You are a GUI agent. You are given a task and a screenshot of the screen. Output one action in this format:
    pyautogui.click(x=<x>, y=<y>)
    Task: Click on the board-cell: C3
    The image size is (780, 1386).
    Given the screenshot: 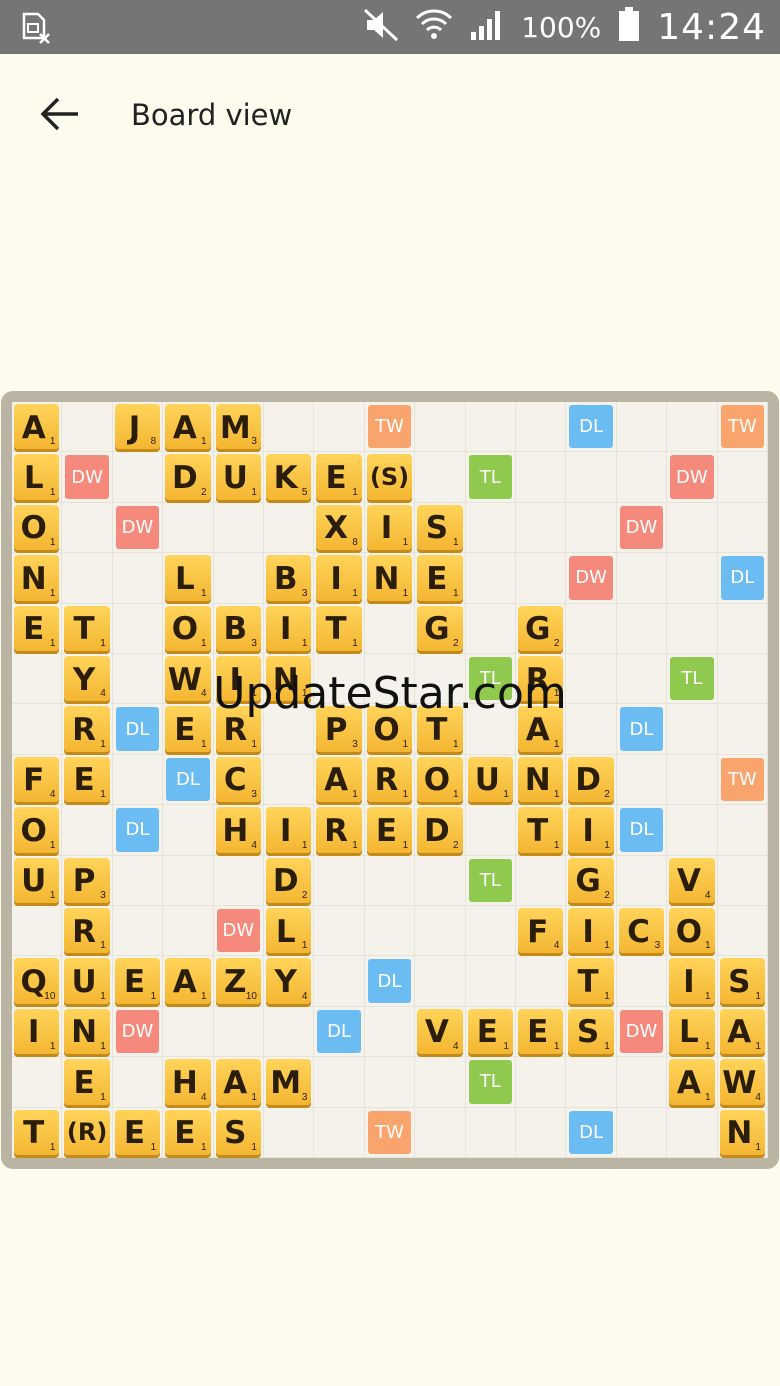 What is the action you would take?
    pyautogui.click(x=642, y=931)
    